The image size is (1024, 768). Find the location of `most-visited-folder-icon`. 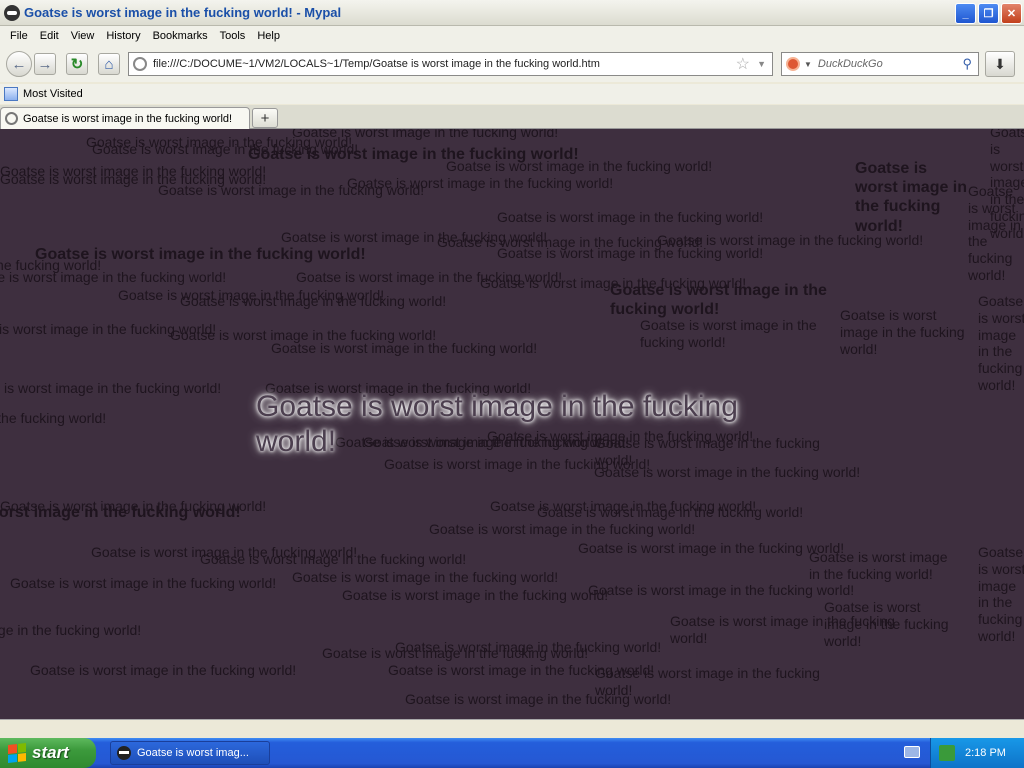

most-visited-folder-icon is located at coordinates (11, 94).